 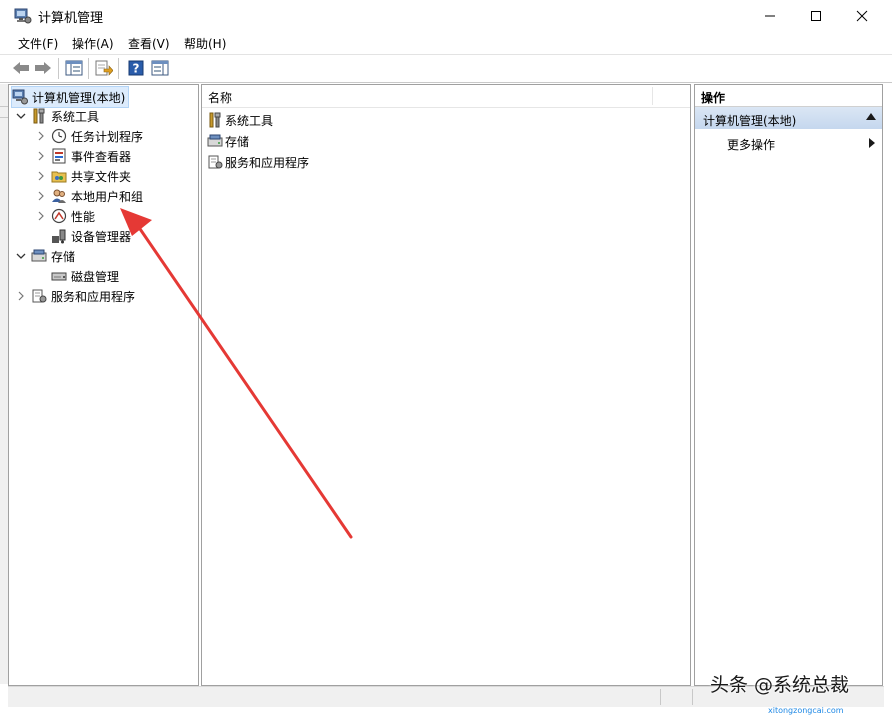 What do you see at coordinates (770, 16) in the screenshot?
I see `minimize-button` at bounding box center [770, 16].